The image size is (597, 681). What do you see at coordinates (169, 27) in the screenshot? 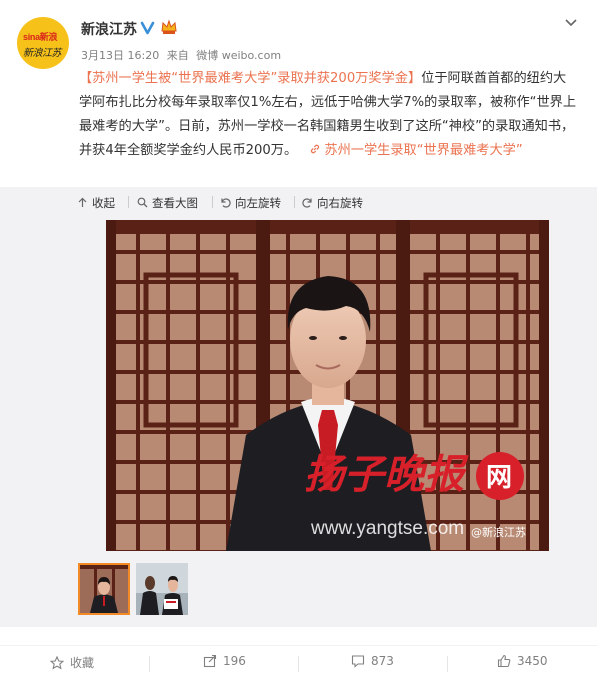
I see `vip-crown-icon` at bounding box center [169, 27].